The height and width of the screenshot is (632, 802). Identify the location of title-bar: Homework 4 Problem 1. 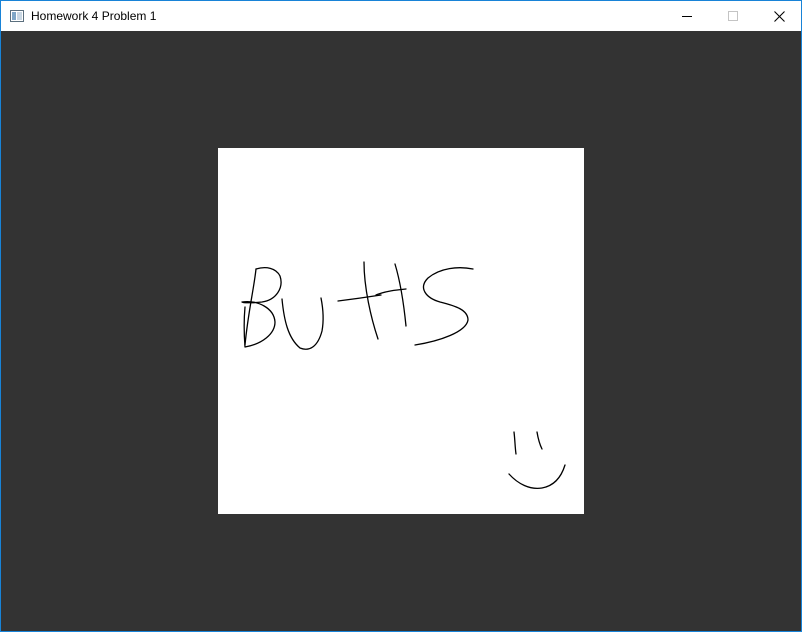
(401, 16).